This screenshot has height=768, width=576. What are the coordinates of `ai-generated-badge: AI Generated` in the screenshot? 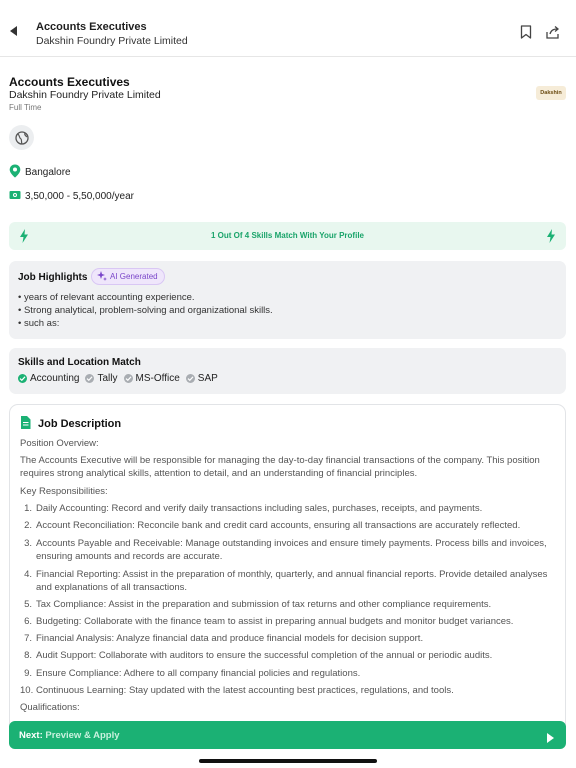 It's located at (128, 276).